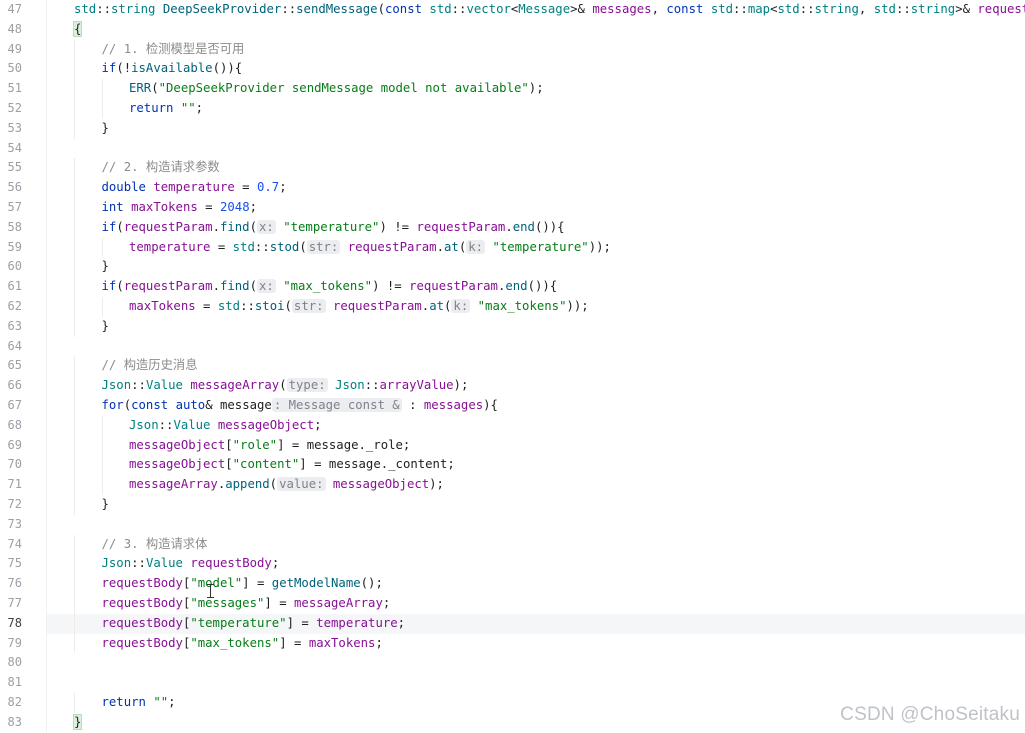  What do you see at coordinates (536, 366) in the screenshot?
I see `code-text: // 构造历史消息` at bounding box center [536, 366].